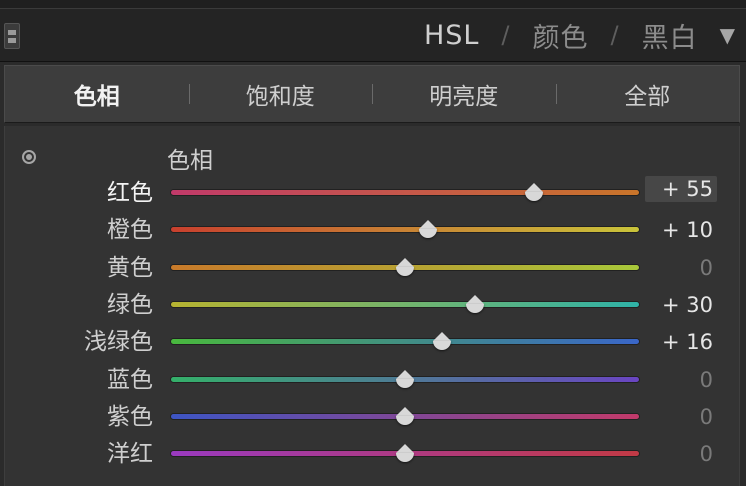  I want to click on slider-value: + 16, so click(681, 342).